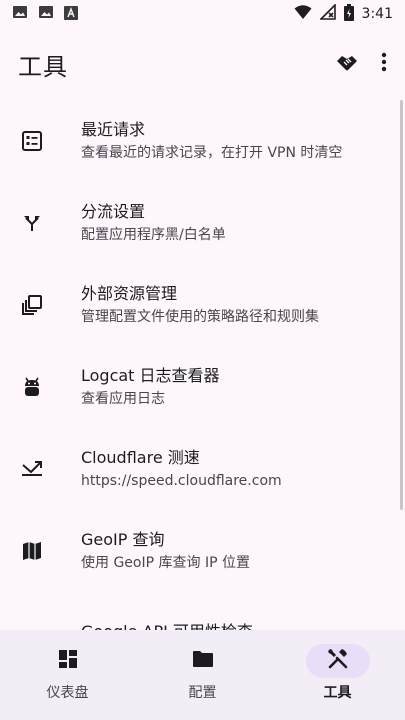 The height and width of the screenshot is (720, 405). What do you see at coordinates (113, 129) in the screenshot?
I see `item-title: 最近请求` at bounding box center [113, 129].